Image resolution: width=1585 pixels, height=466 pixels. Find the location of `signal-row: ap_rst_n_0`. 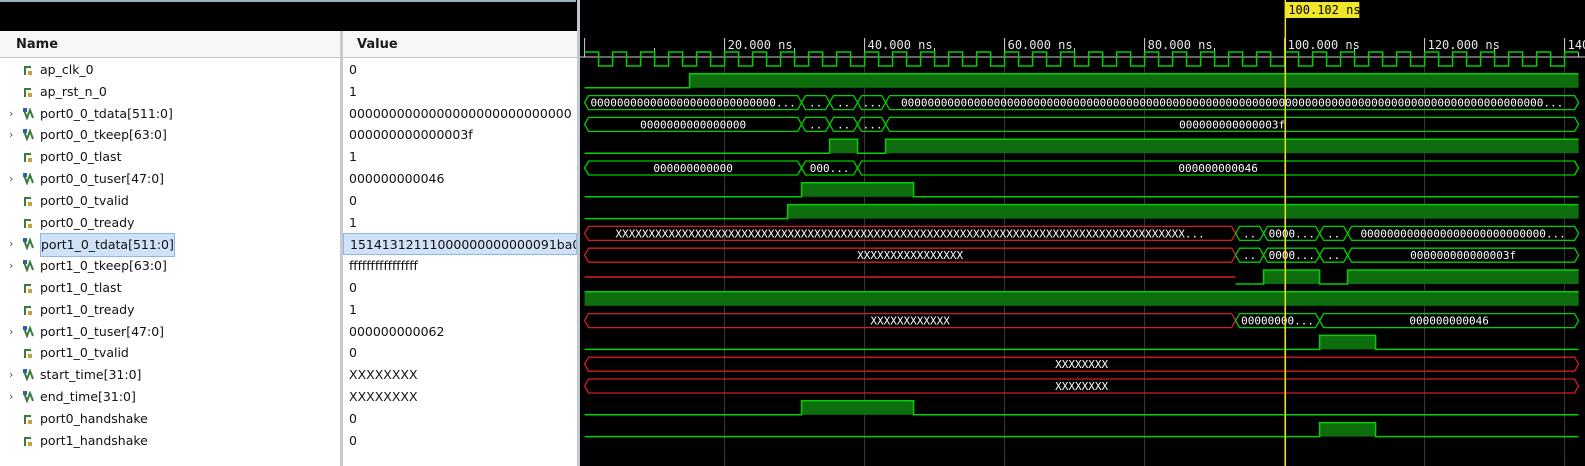

signal-row: ap_rst_n_0 is located at coordinates (170, 92).